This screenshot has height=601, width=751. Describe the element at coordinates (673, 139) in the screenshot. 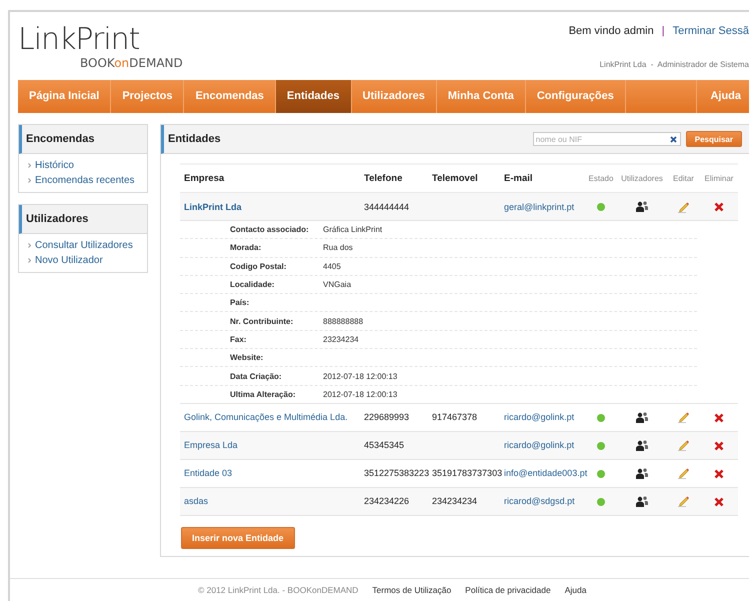

I see `clear-icon` at that location.